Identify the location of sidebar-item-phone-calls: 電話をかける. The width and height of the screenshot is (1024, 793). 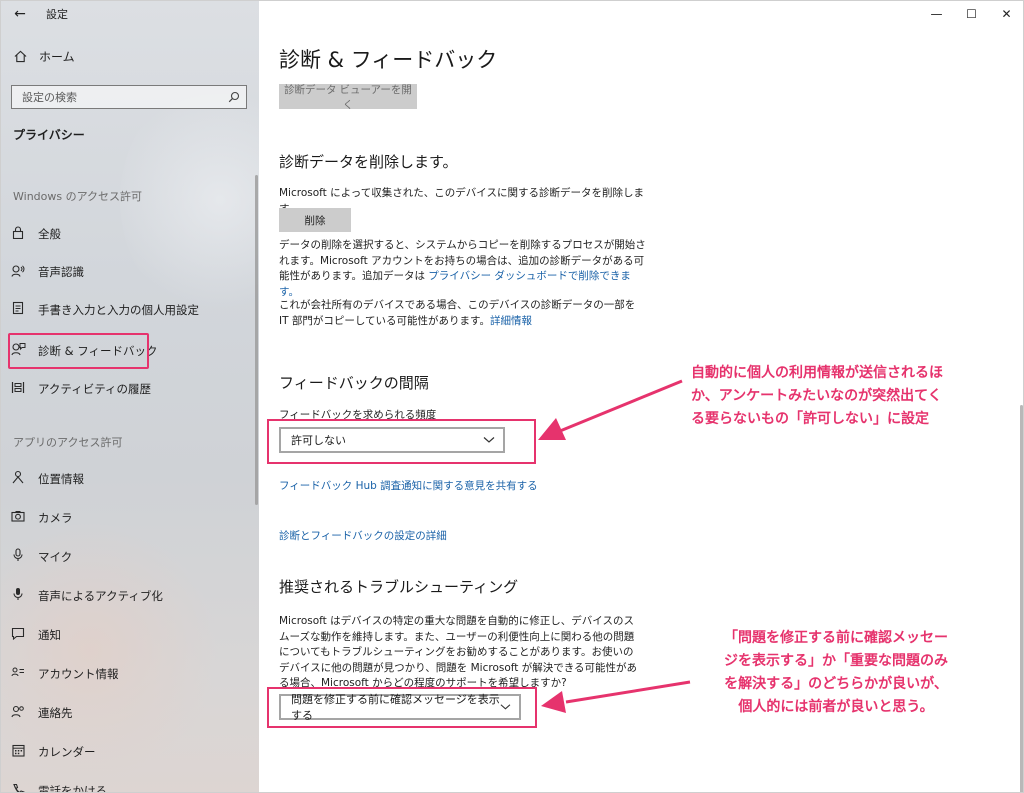
(129, 783).